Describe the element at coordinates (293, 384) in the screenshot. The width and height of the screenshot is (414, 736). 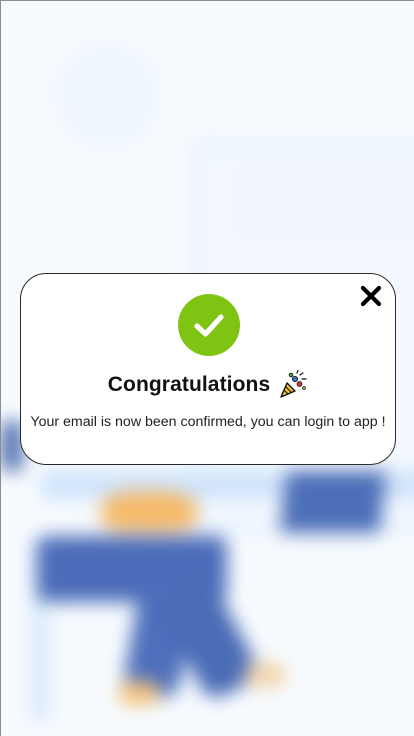
I see `party-popper-icon` at that location.